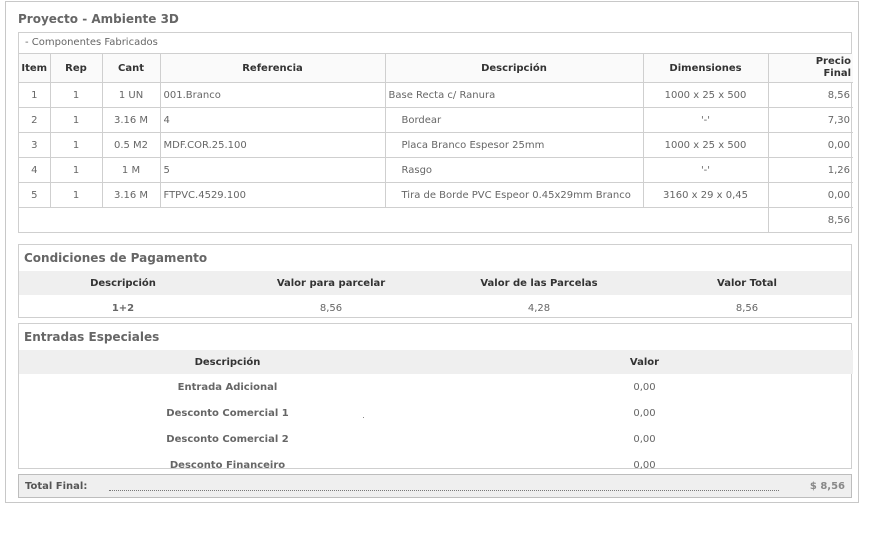 The height and width of the screenshot is (533, 888). What do you see at coordinates (514, 170) in the screenshot?
I see `cell-desc: Rasgo` at bounding box center [514, 170].